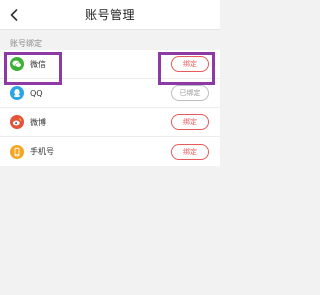 The width and height of the screenshot is (320, 295). I want to click on back-button, so click(14, 15).